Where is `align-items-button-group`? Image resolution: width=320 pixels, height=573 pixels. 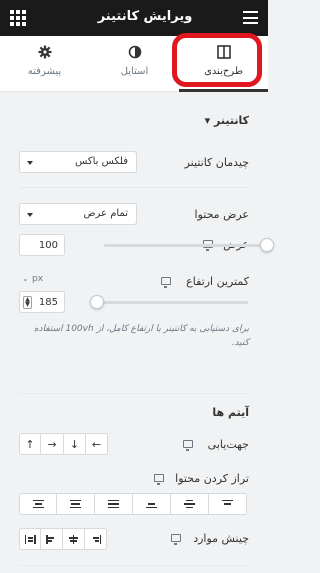
align-items-button-group is located at coordinates (63, 539).